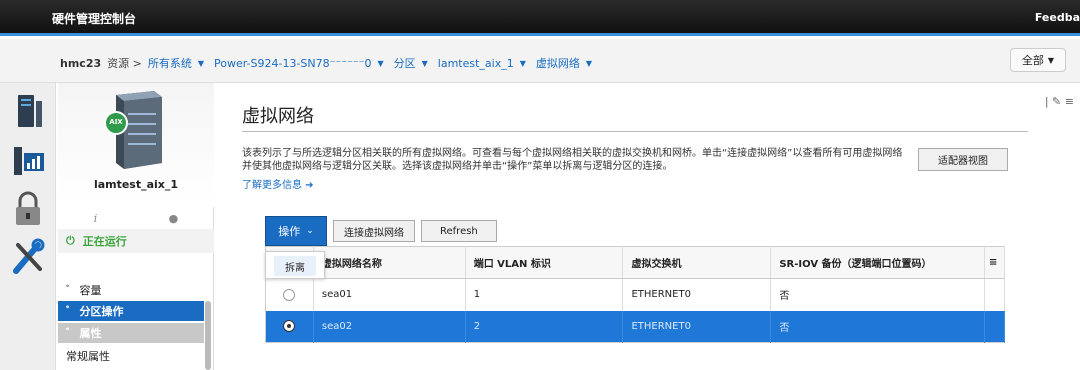 Image resolution: width=1080 pixels, height=370 pixels. I want to click on actions-button: 操作 ⌄, so click(296, 231).